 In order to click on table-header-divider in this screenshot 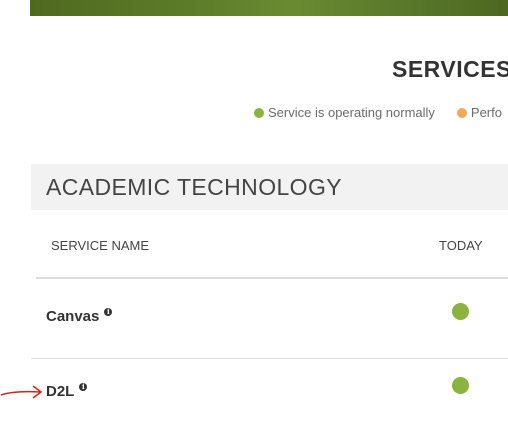, I will do `click(272, 278)`.